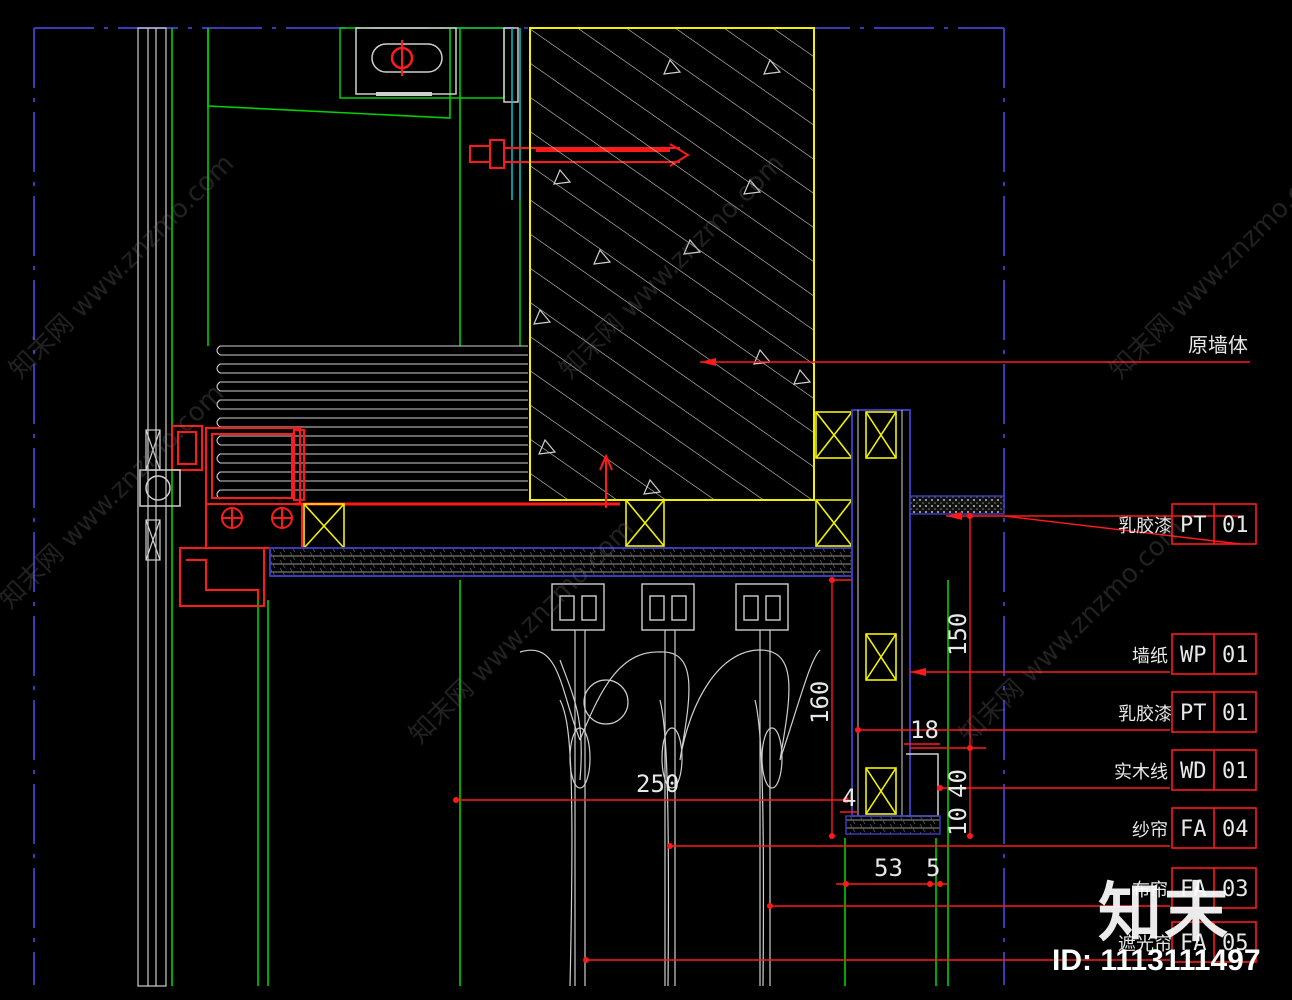 The image size is (1292, 1000). I want to click on window-mullion, so click(152, 507).